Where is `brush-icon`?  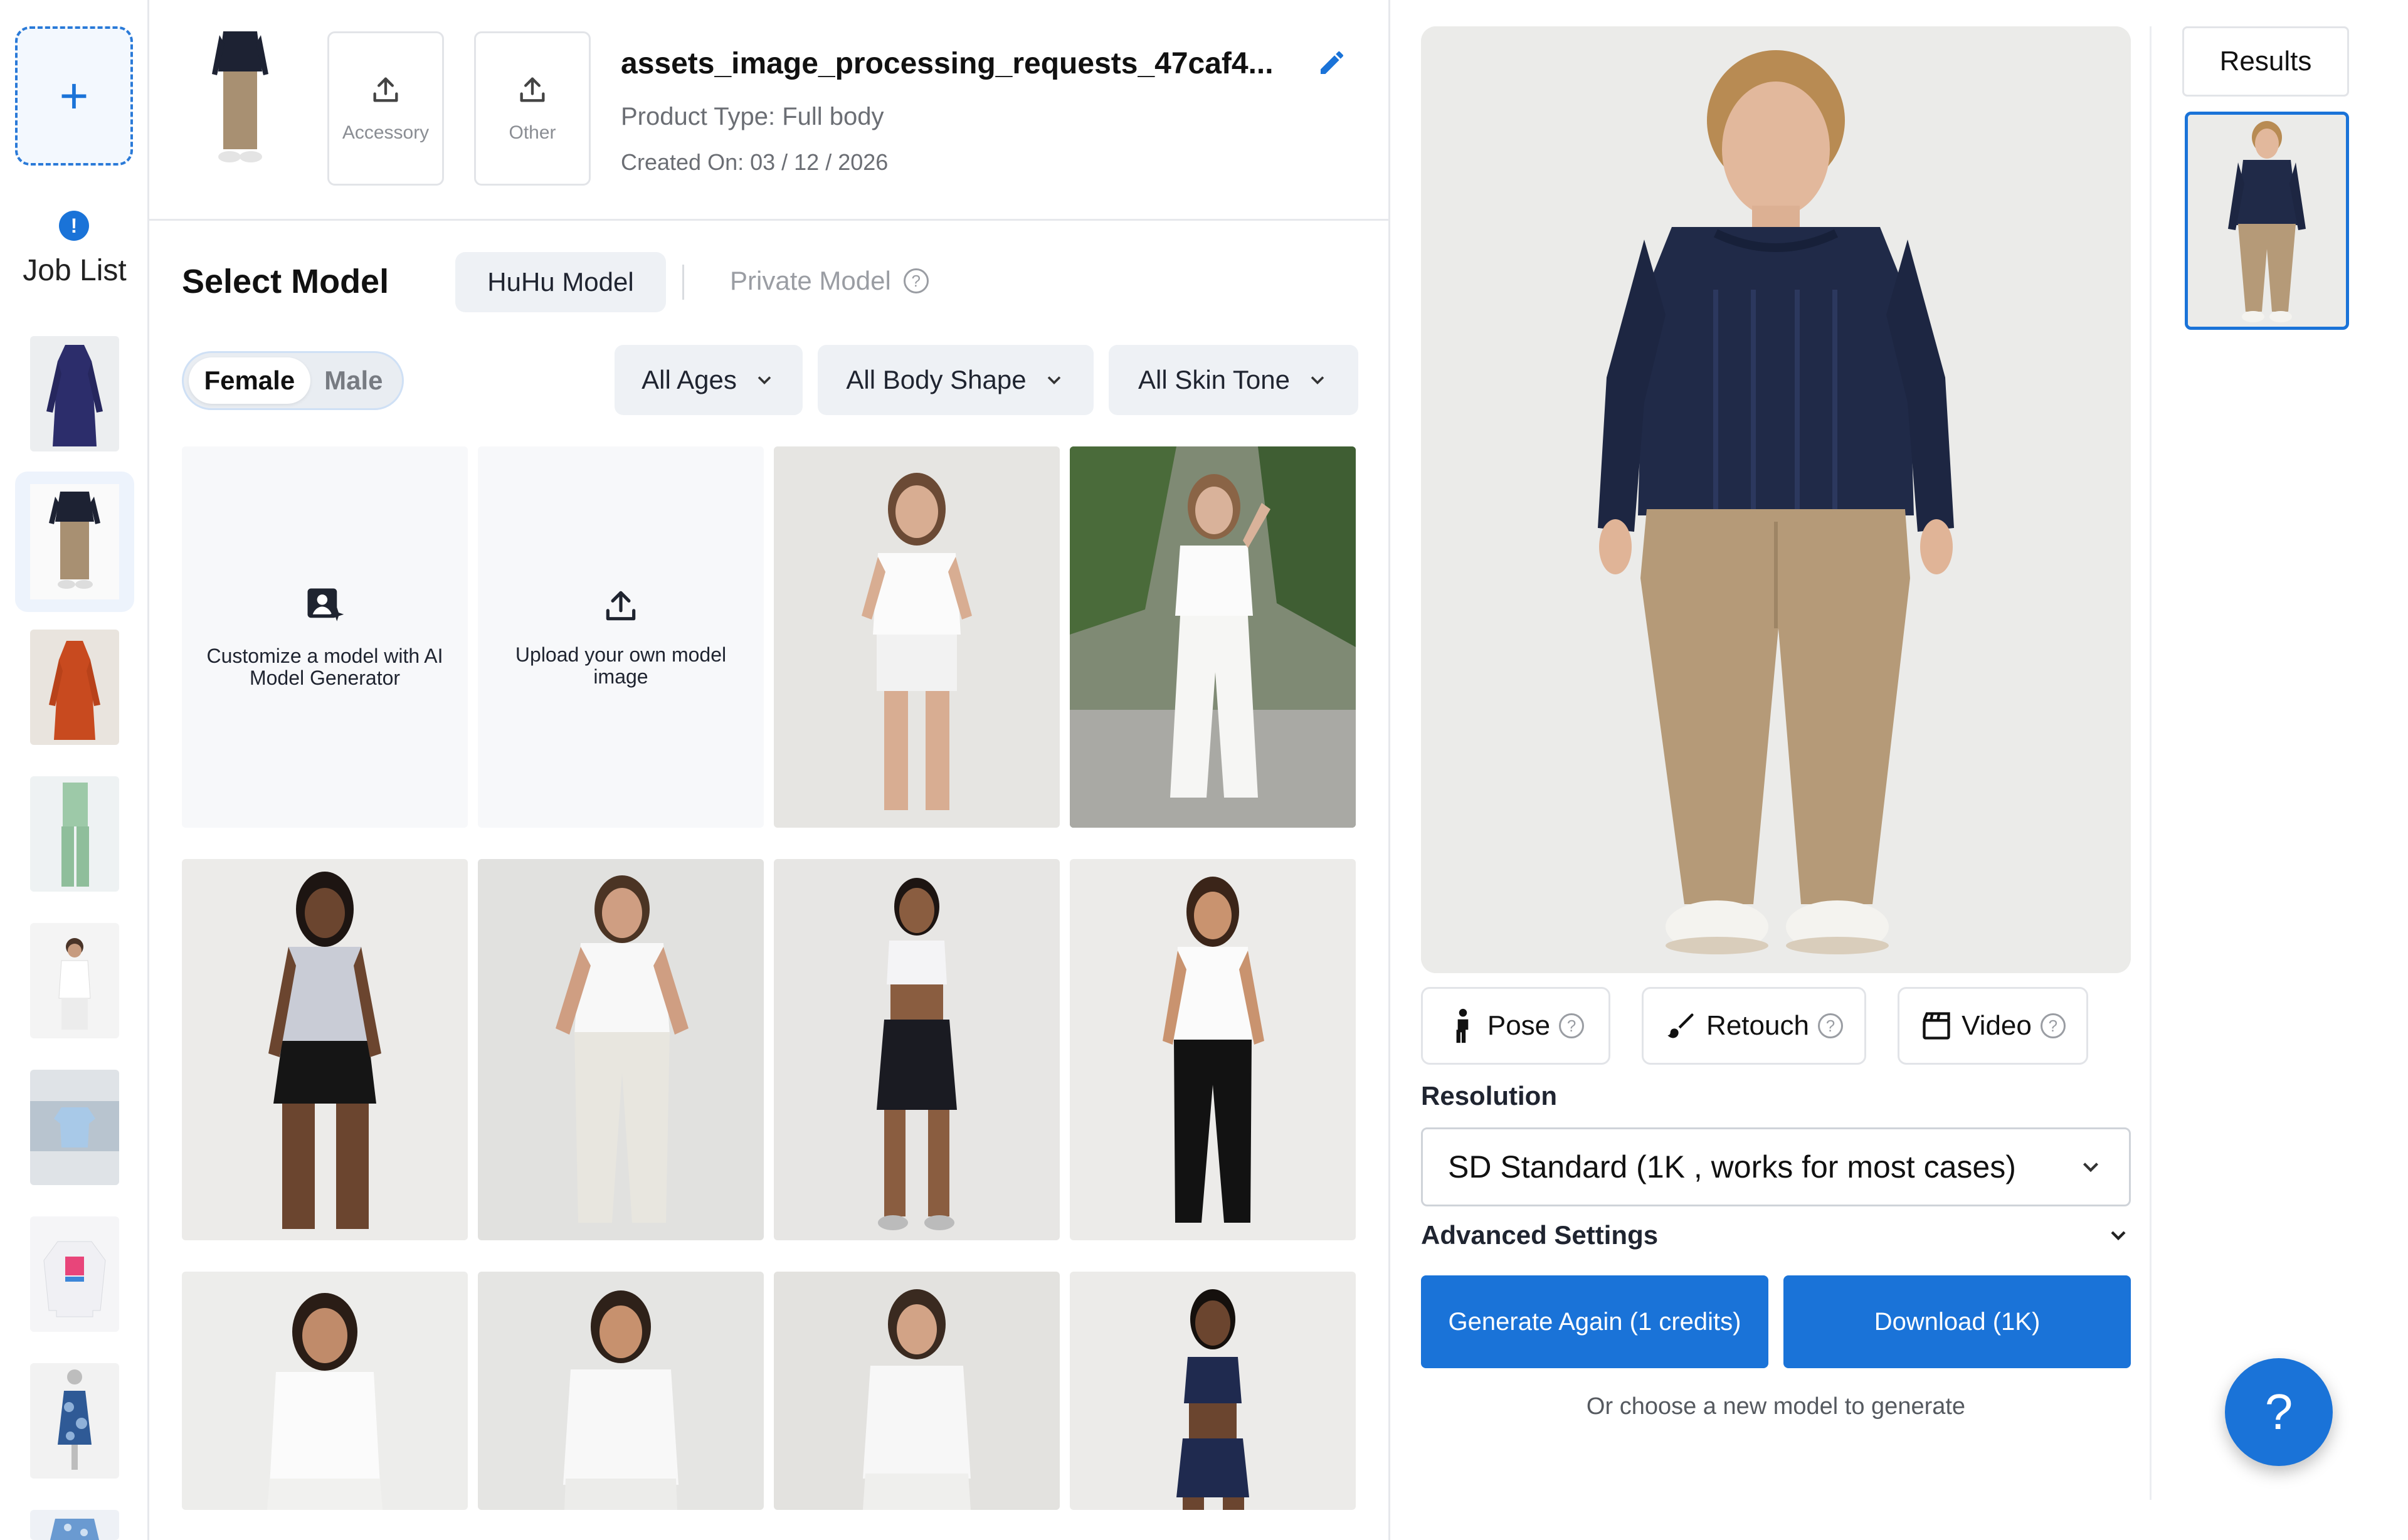
brush-icon is located at coordinates (1680, 1025).